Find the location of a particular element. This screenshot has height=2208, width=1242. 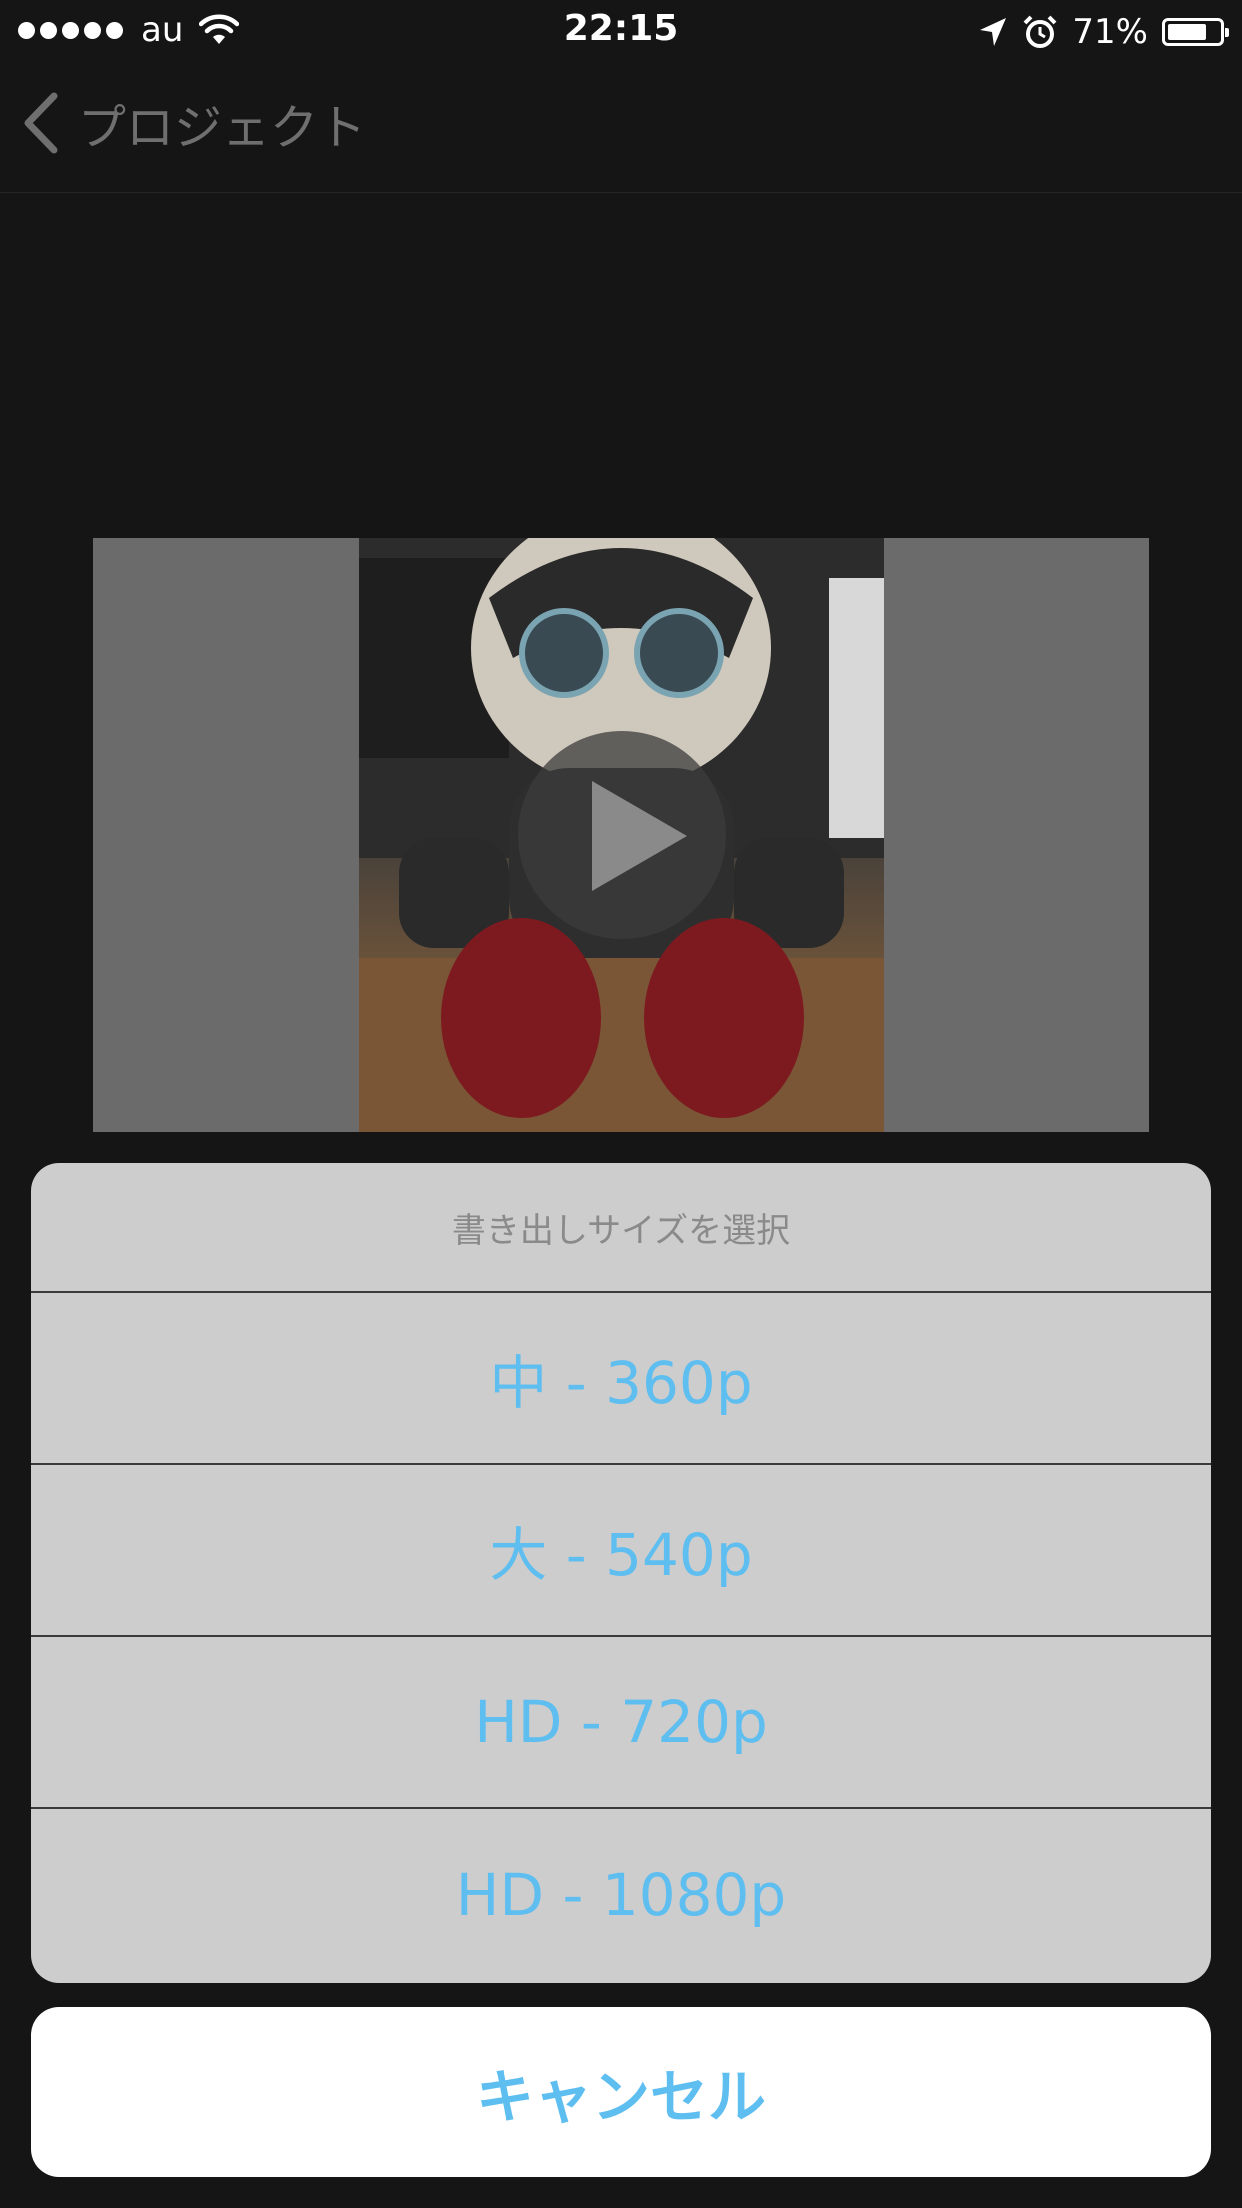

status-right: 71% is located at coordinates (1103, 32).